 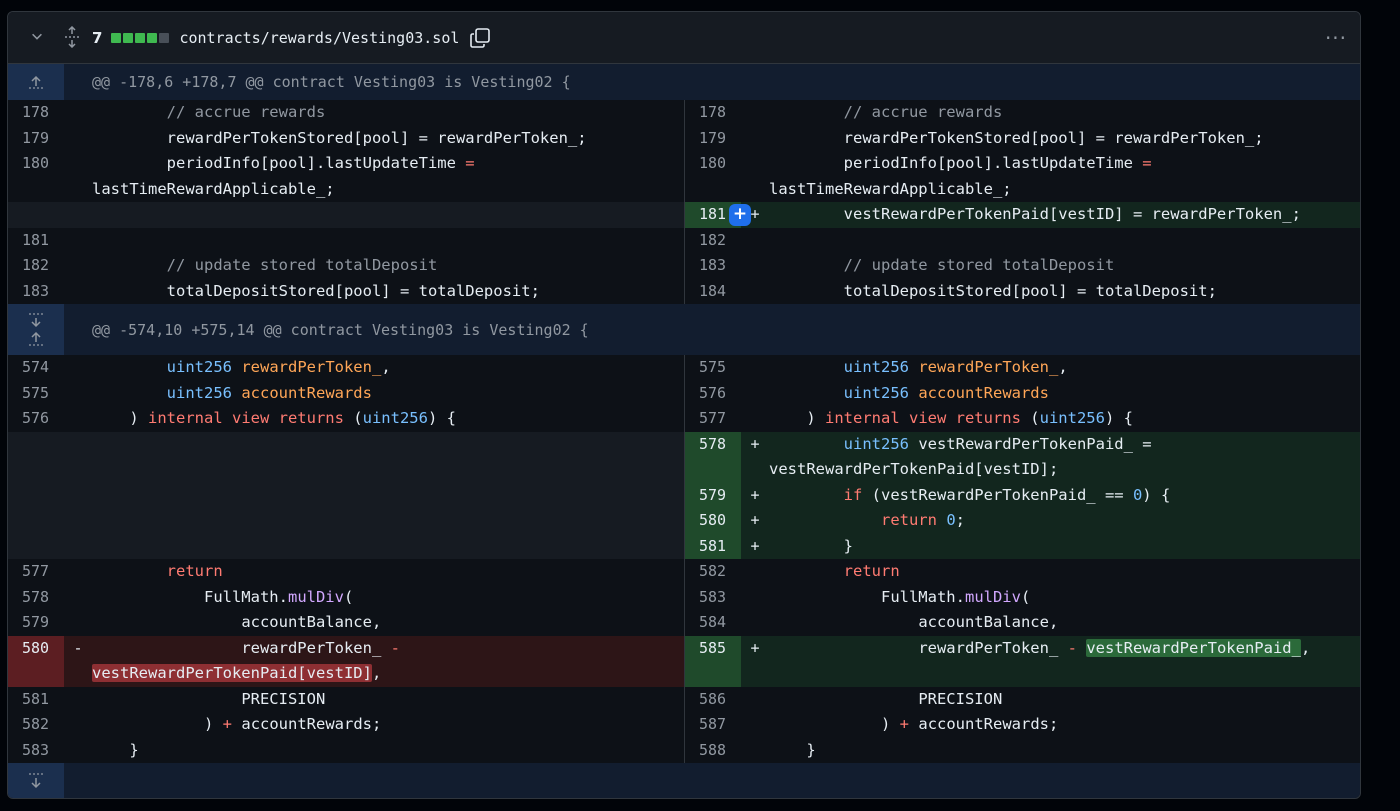 I want to click on expand-down-icon, so click(x=36, y=780).